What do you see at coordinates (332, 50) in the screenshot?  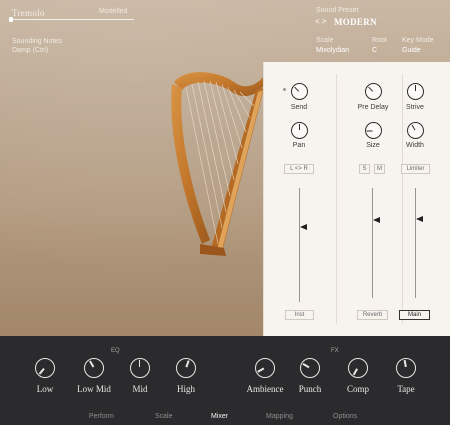 I see `scale-value: Mixolydian` at bounding box center [332, 50].